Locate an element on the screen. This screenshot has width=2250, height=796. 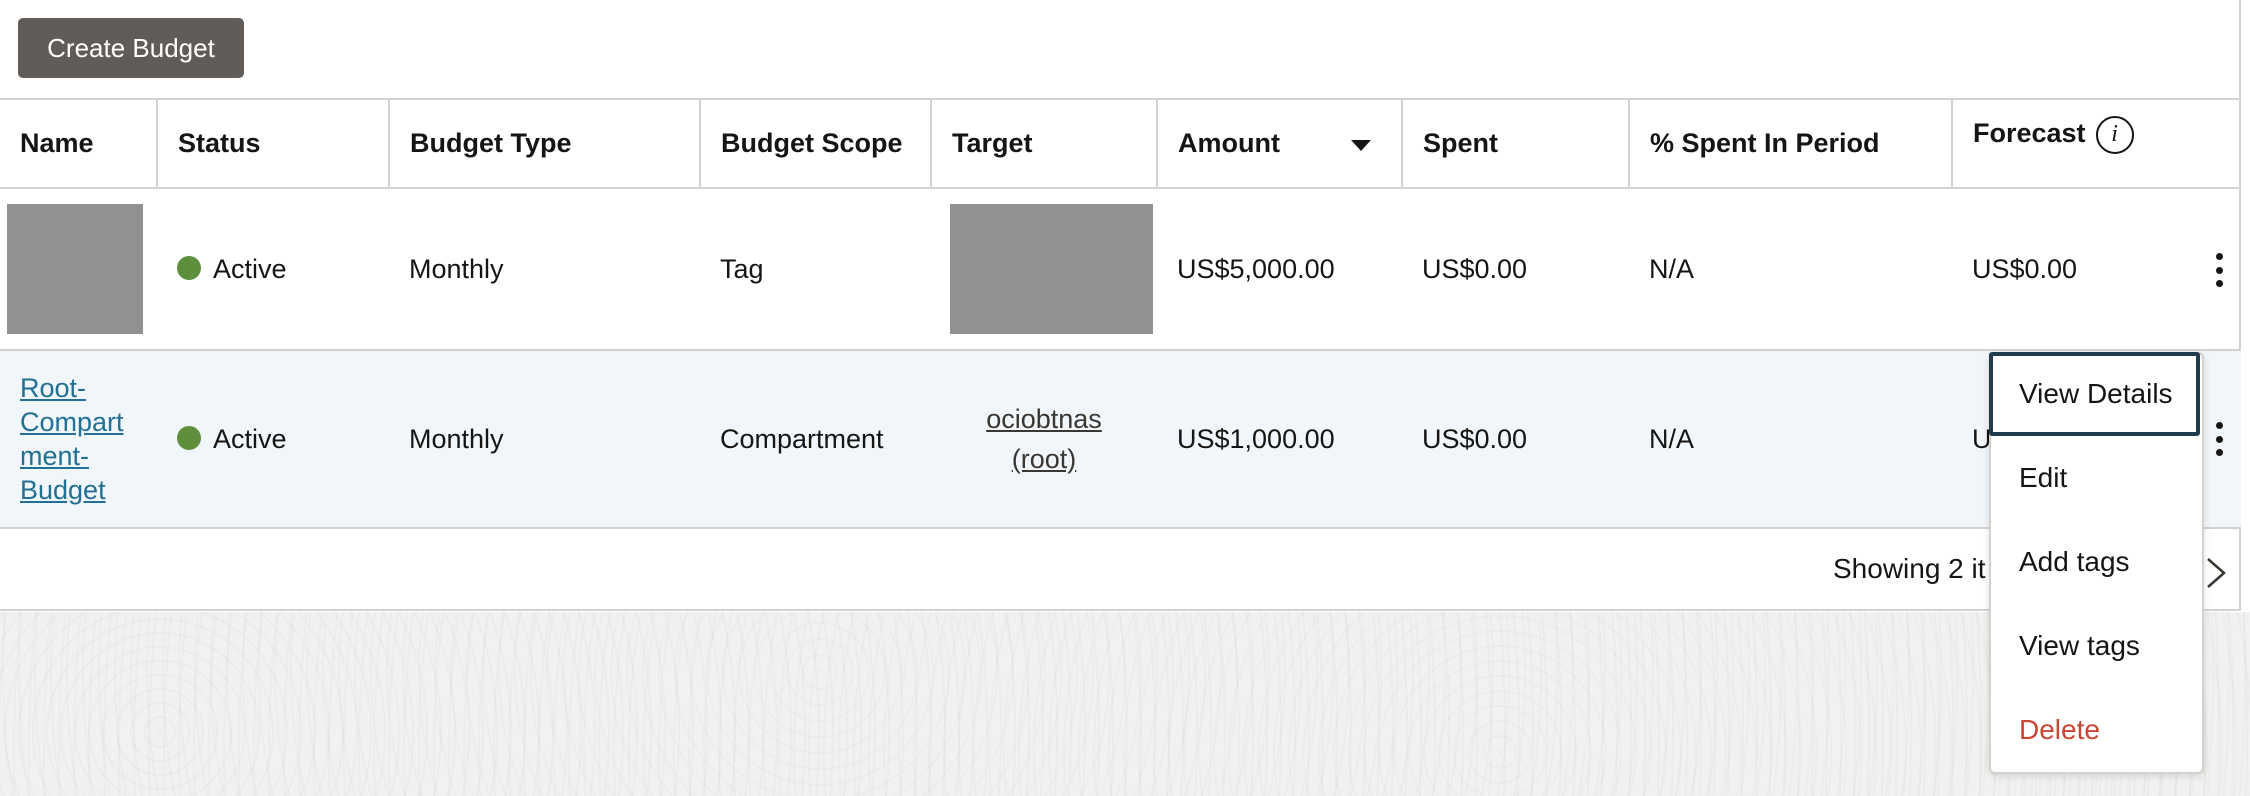
cell-budget-scope: Compartment is located at coordinates (815, 439).